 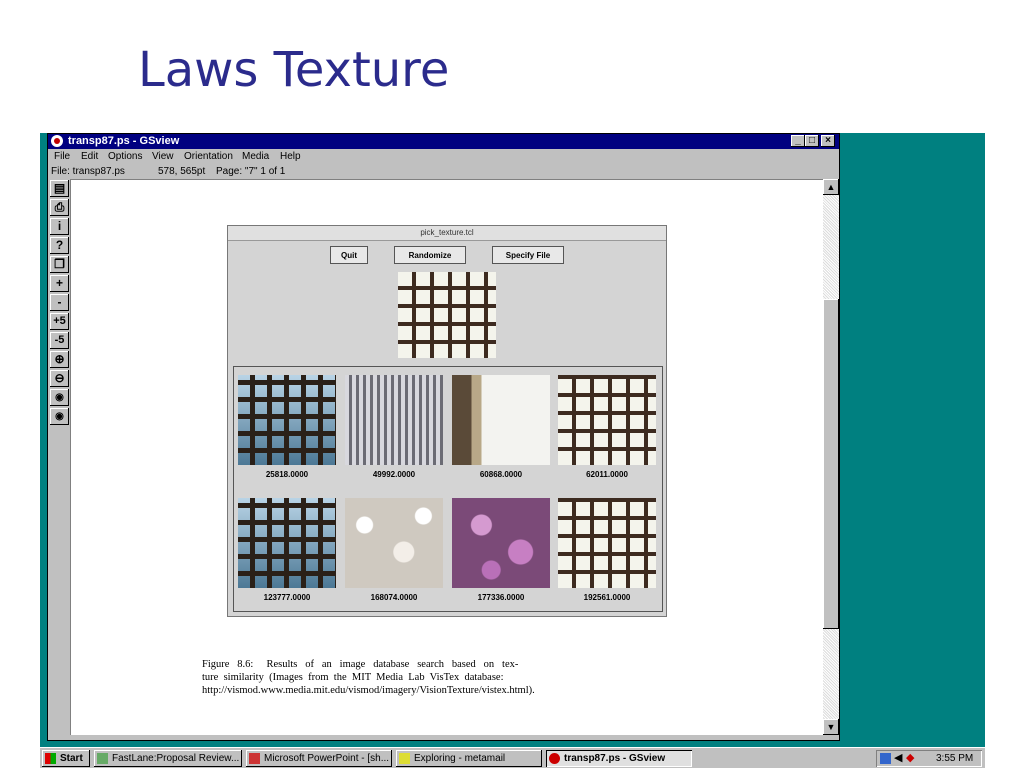 What do you see at coordinates (59, 245) in the screenshot?
I see `help-button: ?` at bounding box center [59, 245].